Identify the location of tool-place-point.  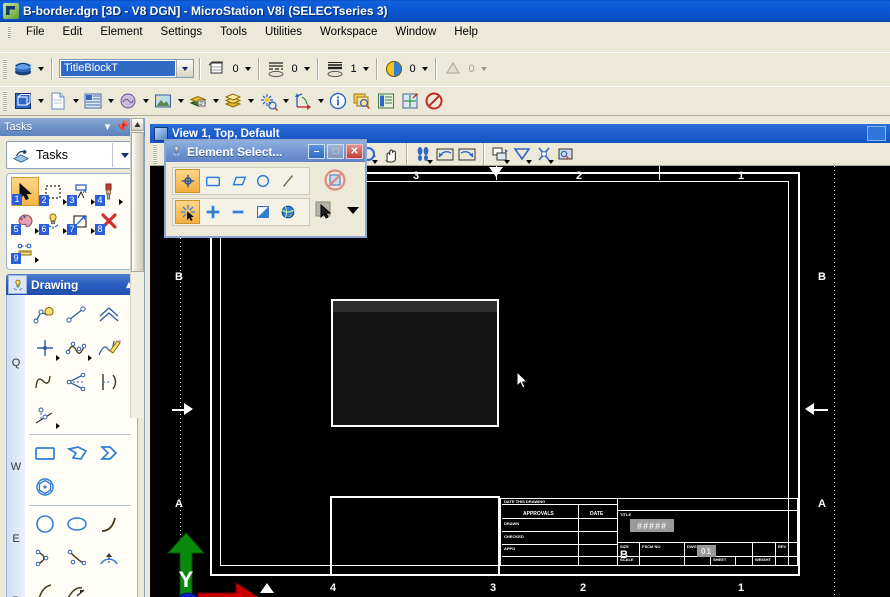
(45, 348).